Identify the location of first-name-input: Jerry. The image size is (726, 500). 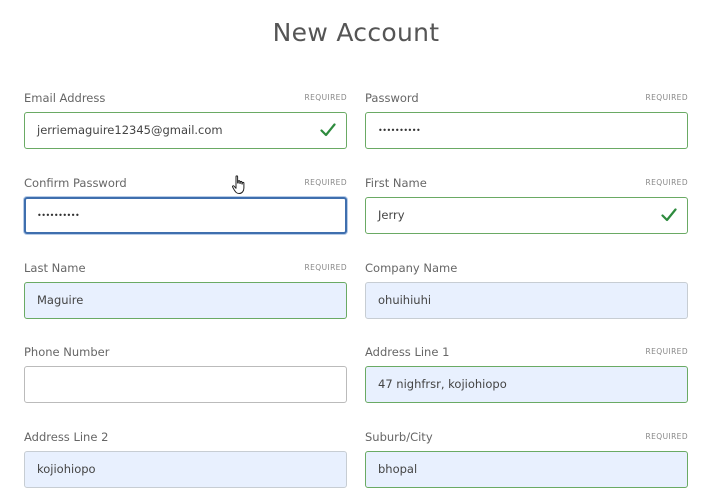
(526, 215).